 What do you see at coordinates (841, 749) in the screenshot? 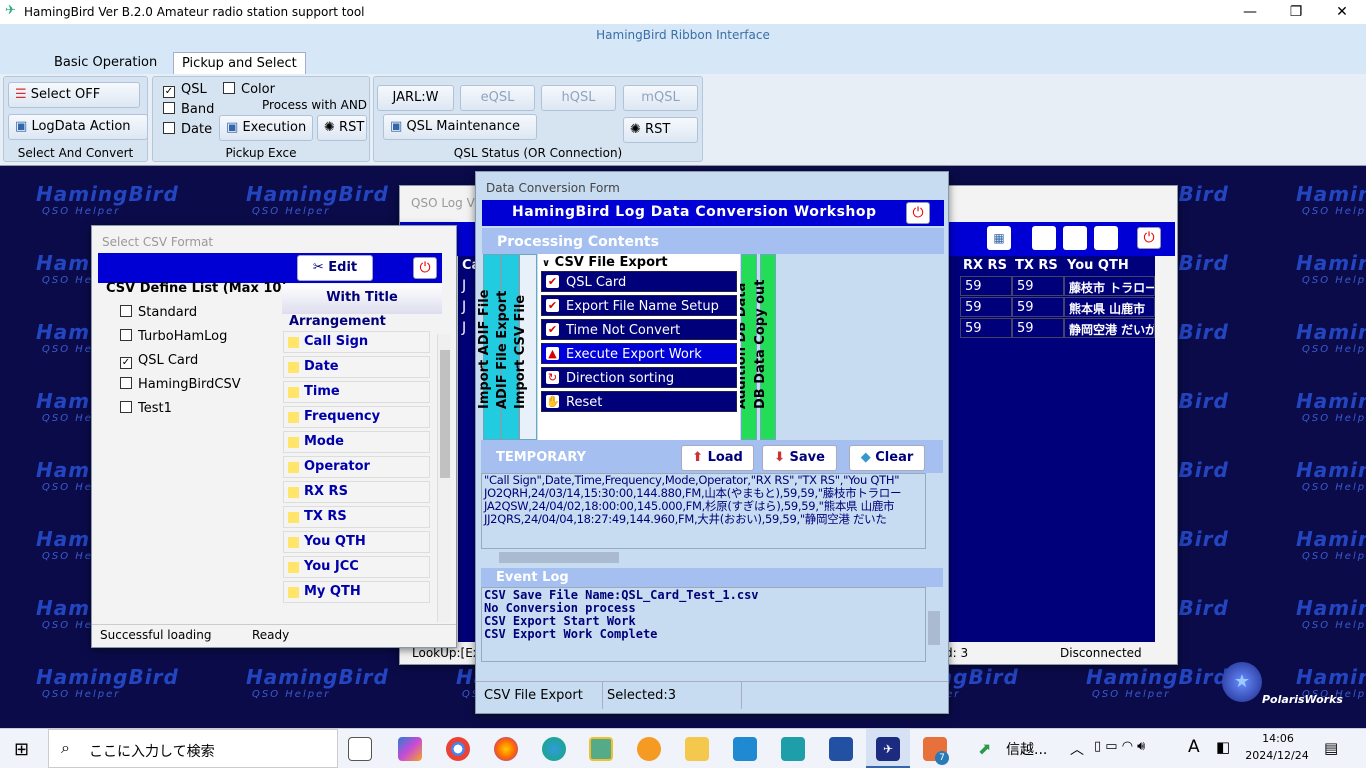
I see `calculator-app-icon` at bounding box center [841, 749].